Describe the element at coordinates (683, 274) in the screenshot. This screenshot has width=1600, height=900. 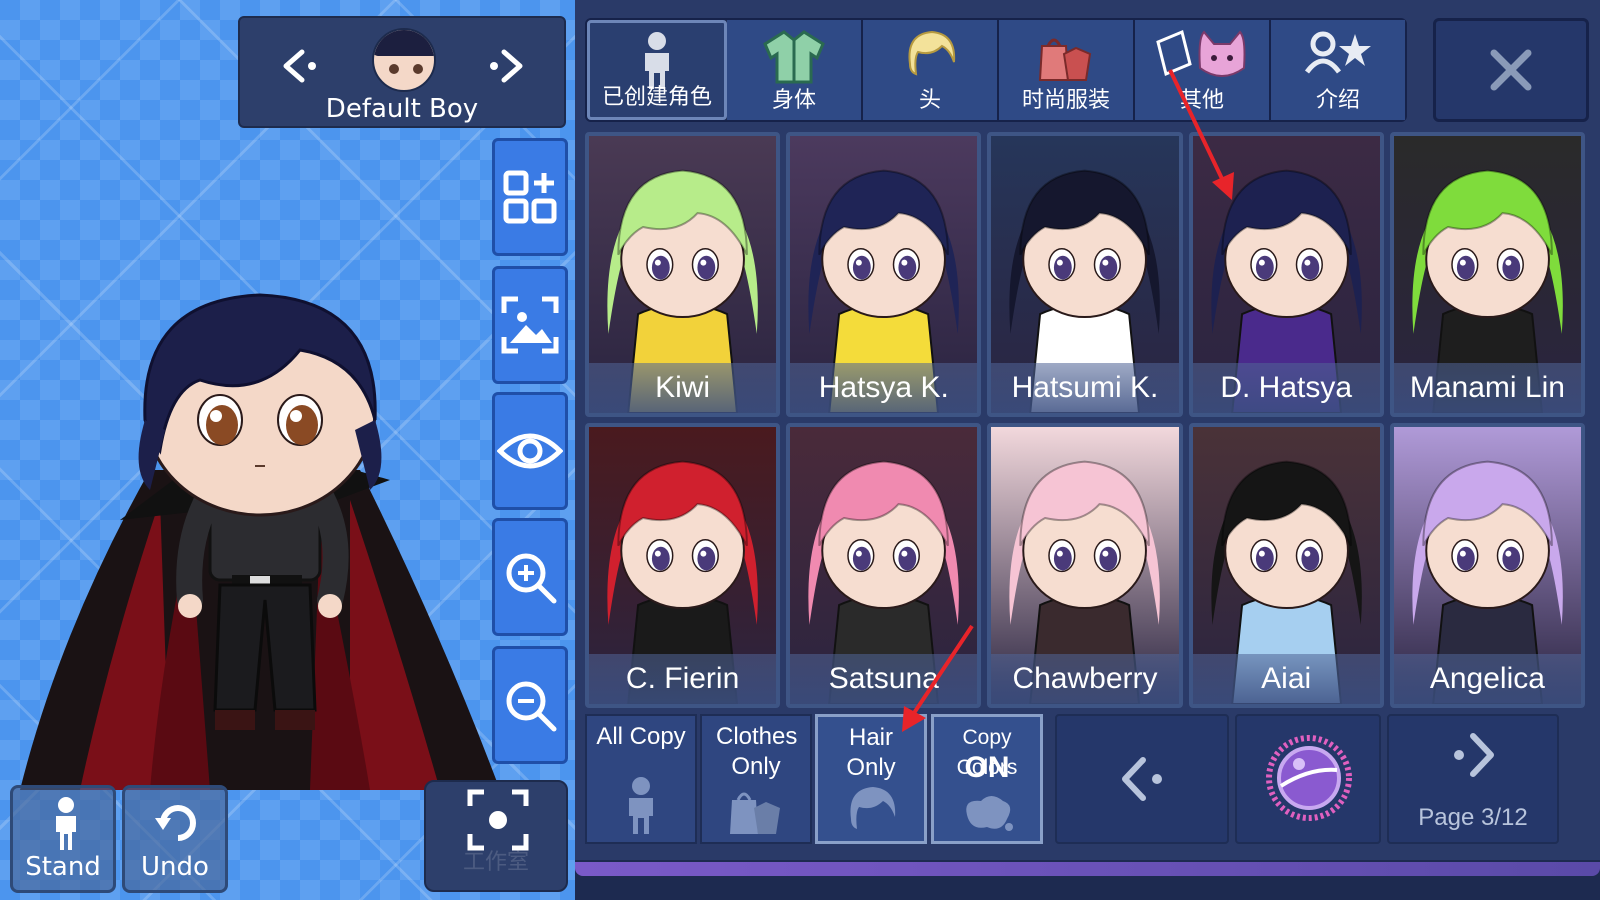
I see `preset-card: Kiwi` at that location.